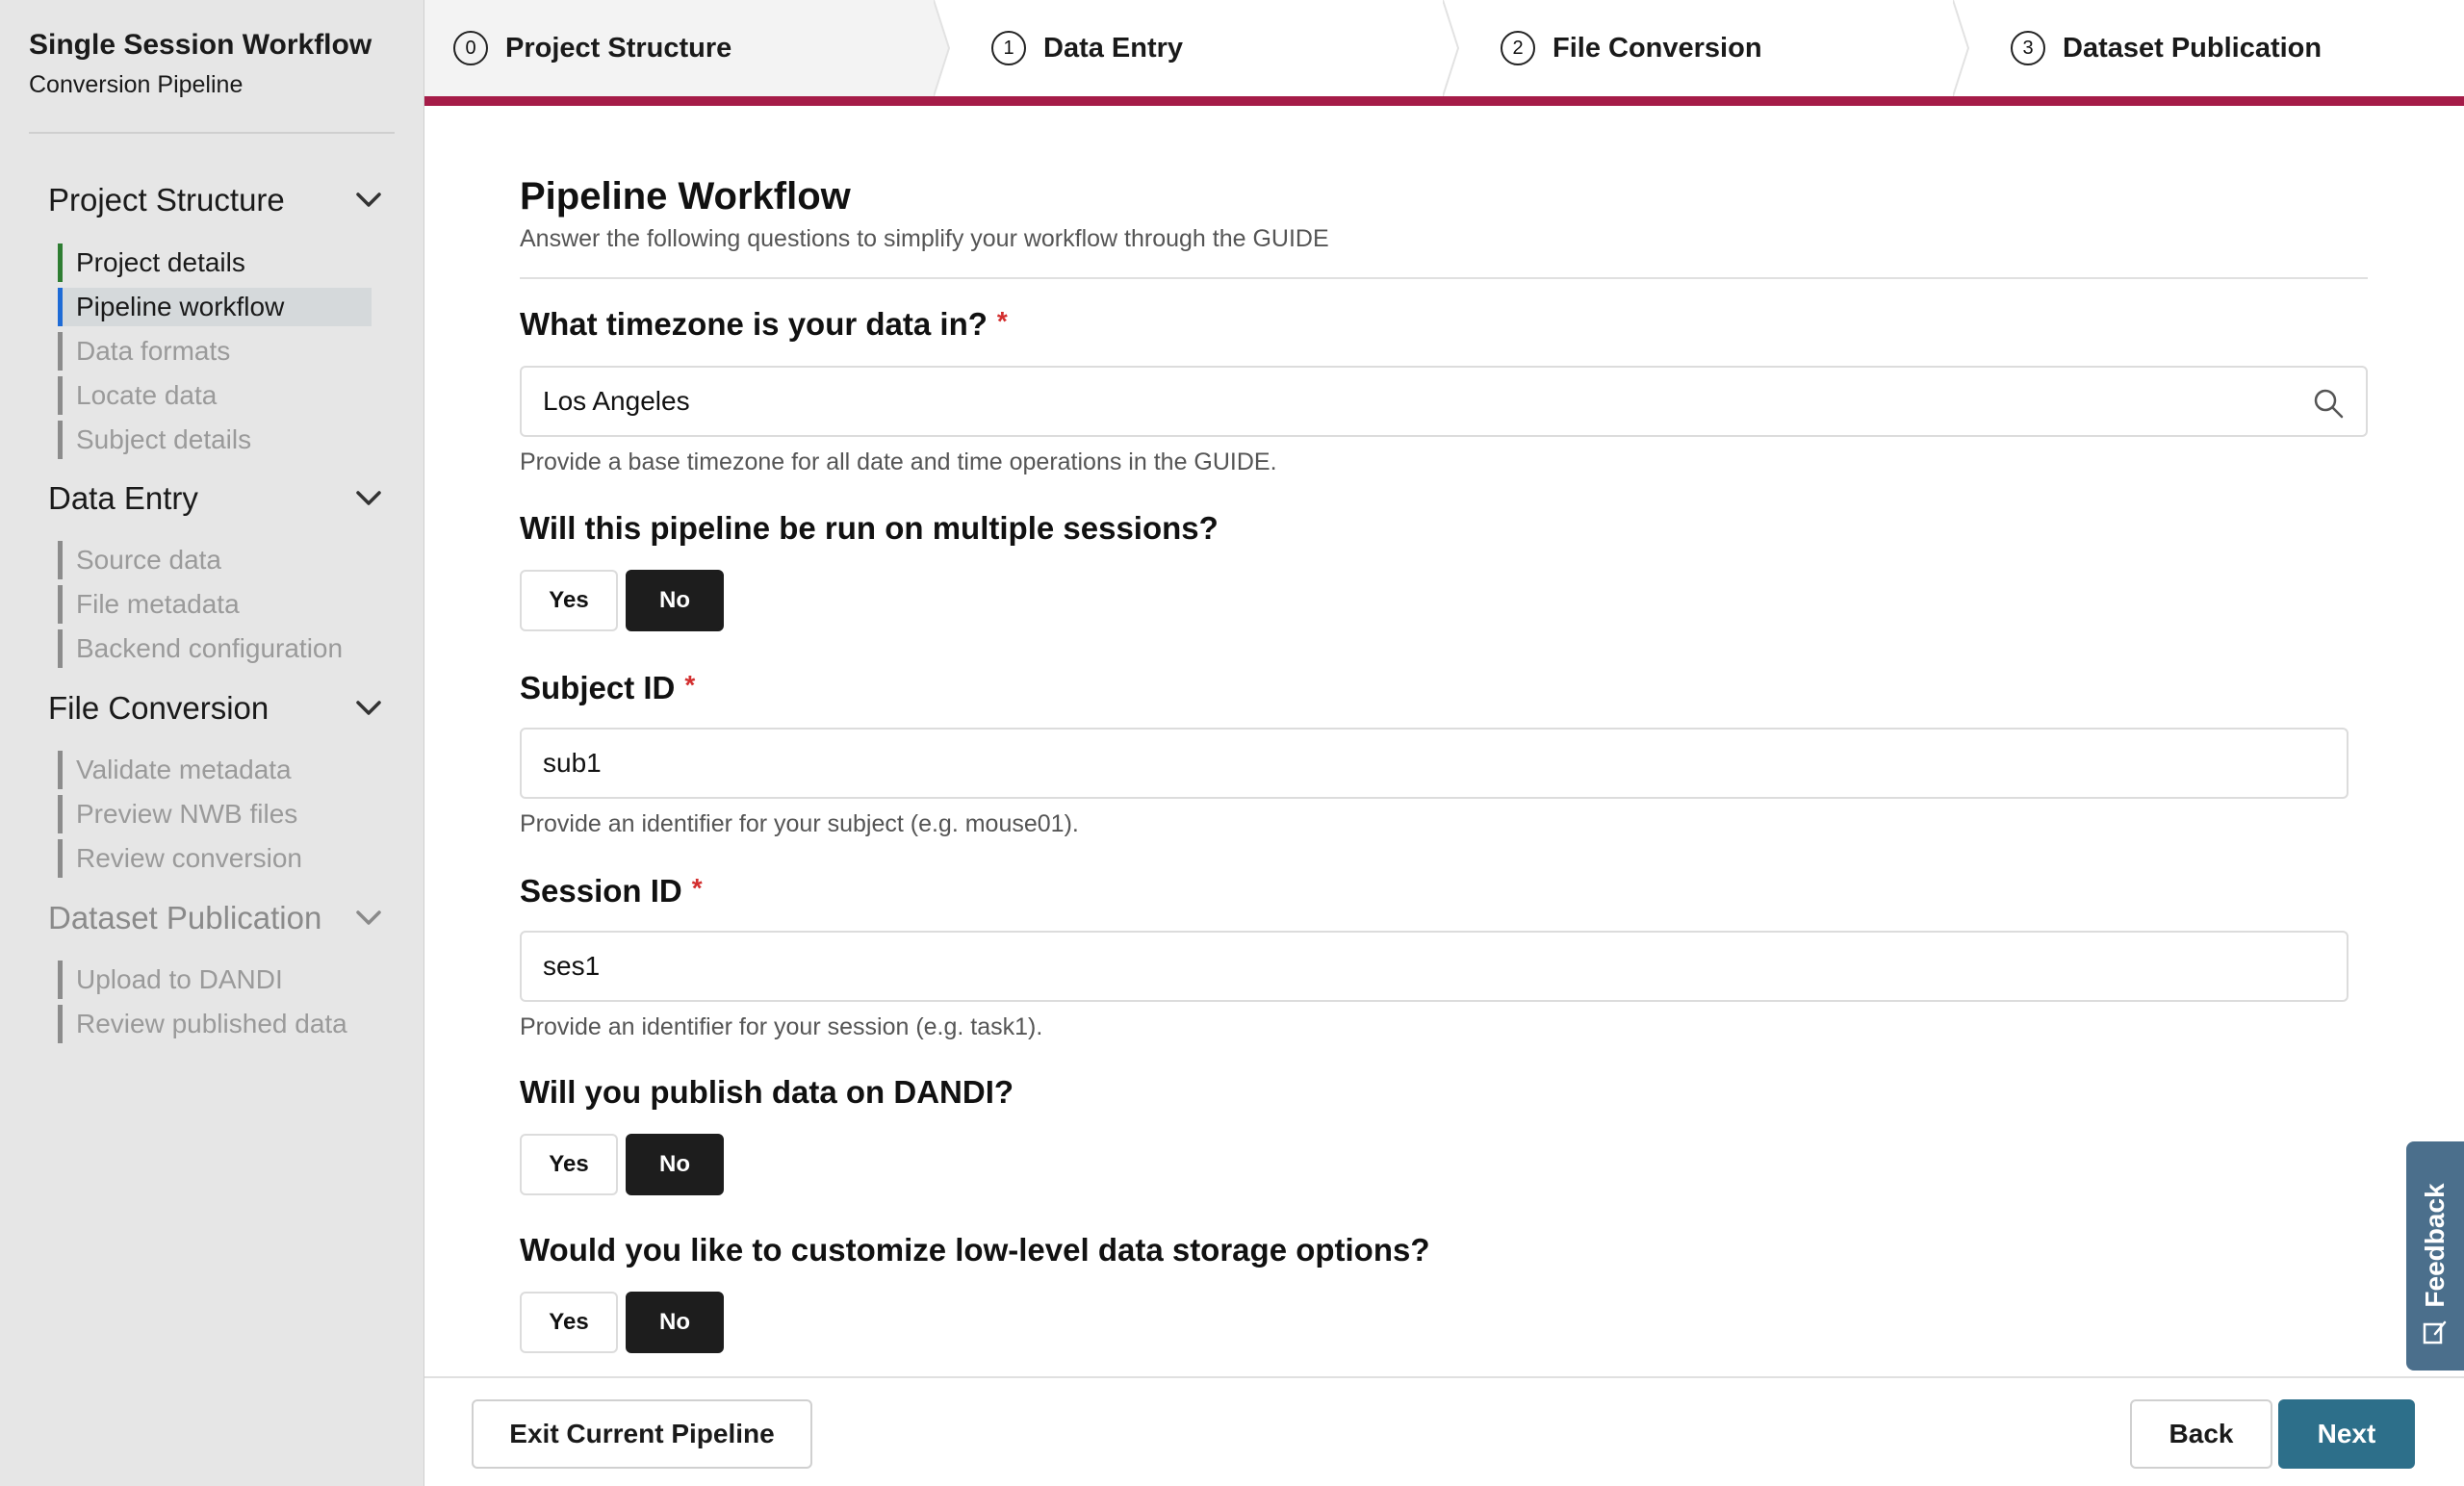  I want to click on sidebar-section-title: File Conversion, so click(159, 708).